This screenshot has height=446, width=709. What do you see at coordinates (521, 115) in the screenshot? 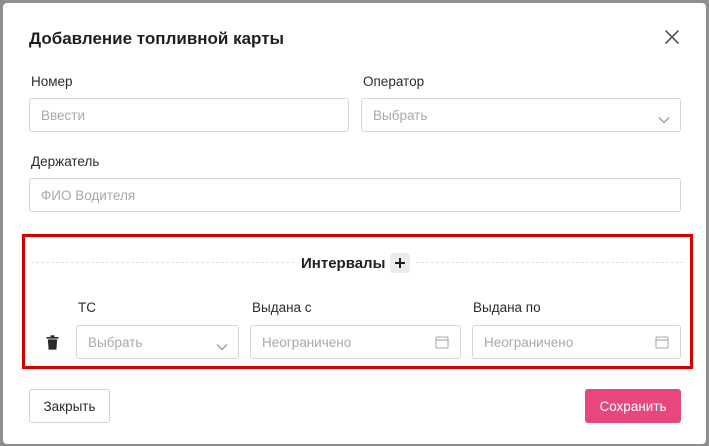
I see `operator-select: Выбрать` at bounding box center [521, 115].